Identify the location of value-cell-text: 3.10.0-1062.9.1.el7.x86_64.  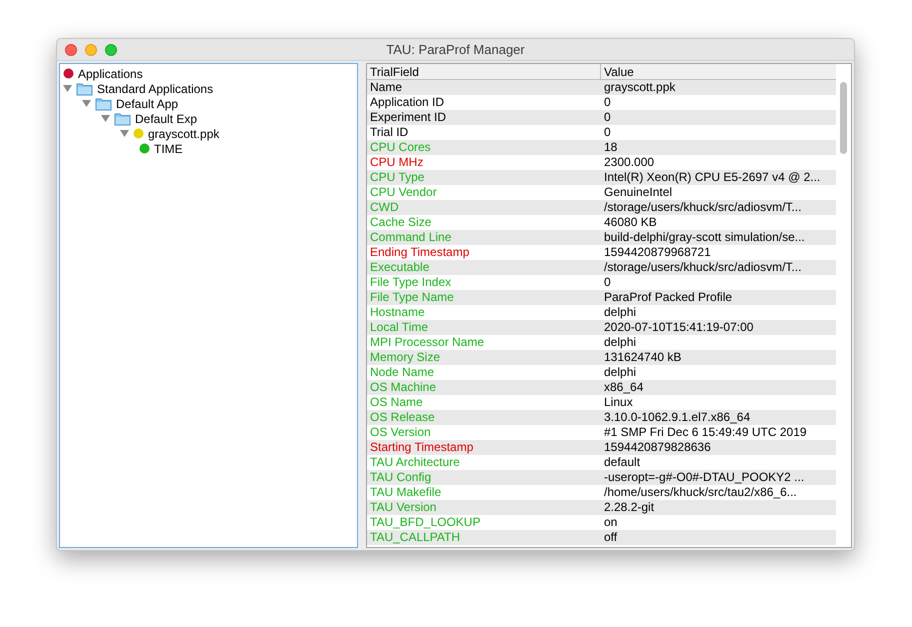
(677, 417).